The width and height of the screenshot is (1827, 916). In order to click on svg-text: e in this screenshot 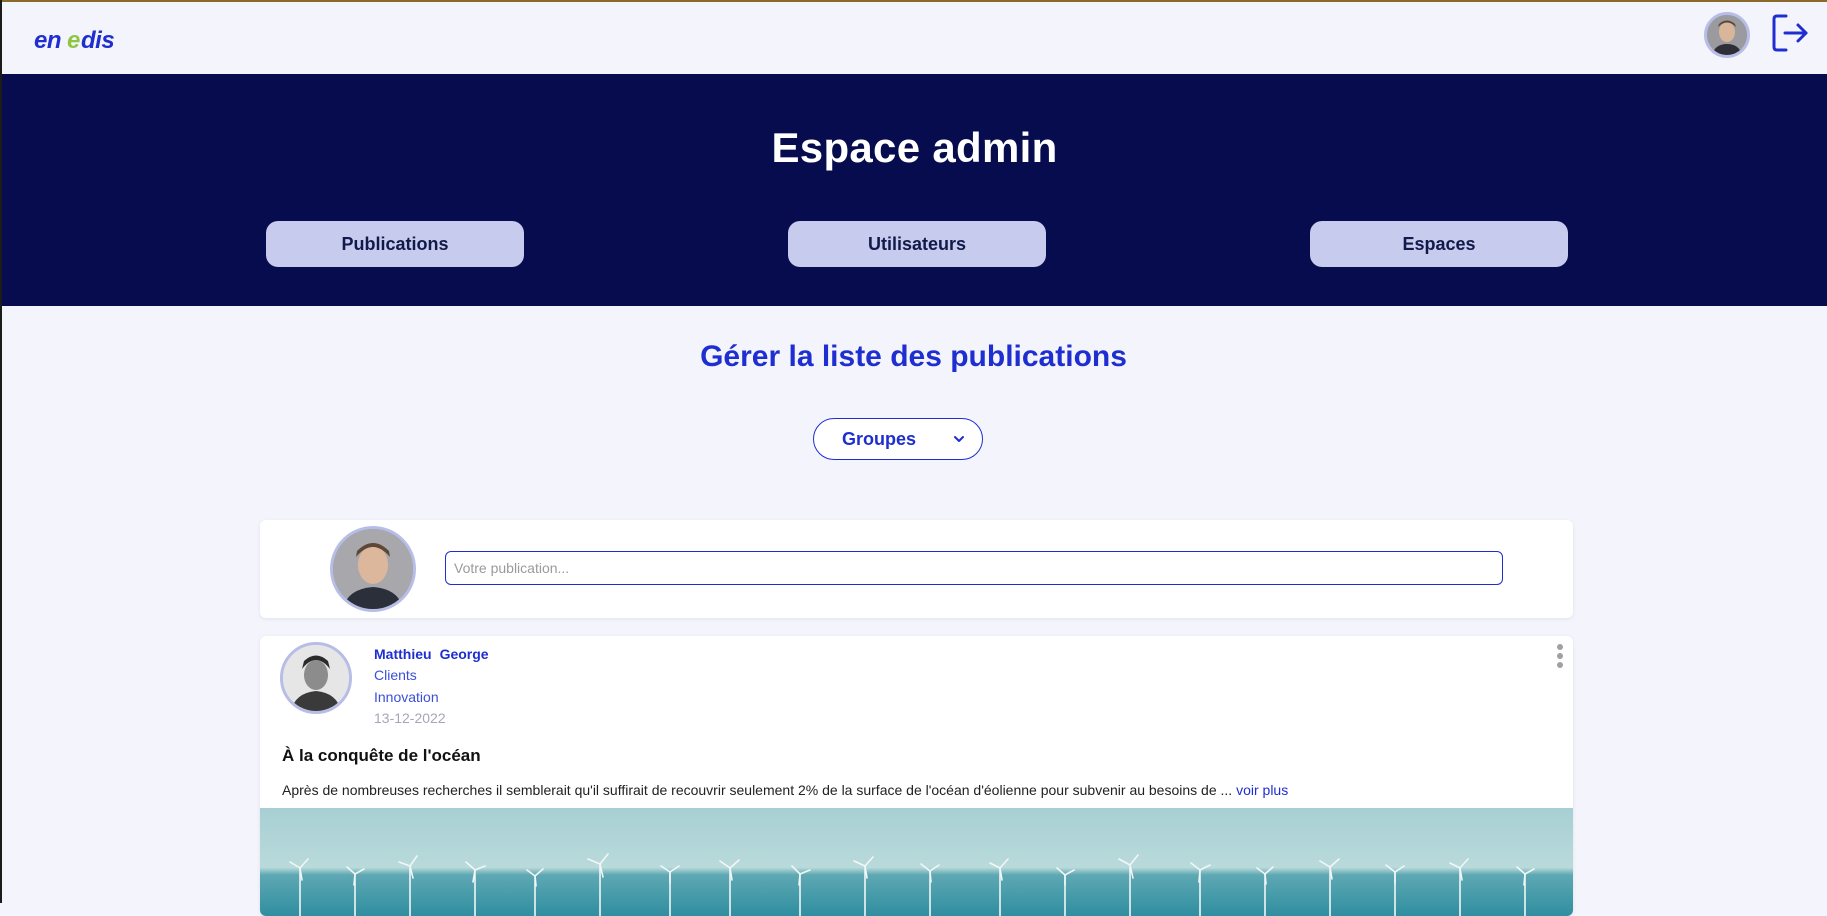, I will do `click(73, 40)`.